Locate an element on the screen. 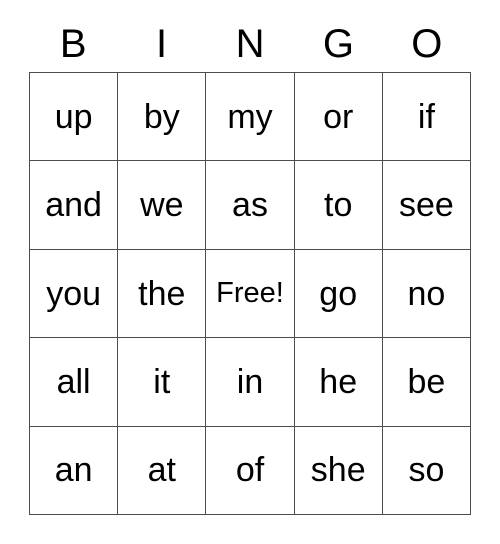 The height and width of the screenshot is (544, 500). bingo-cell: we is located at coordinates (162, 205).